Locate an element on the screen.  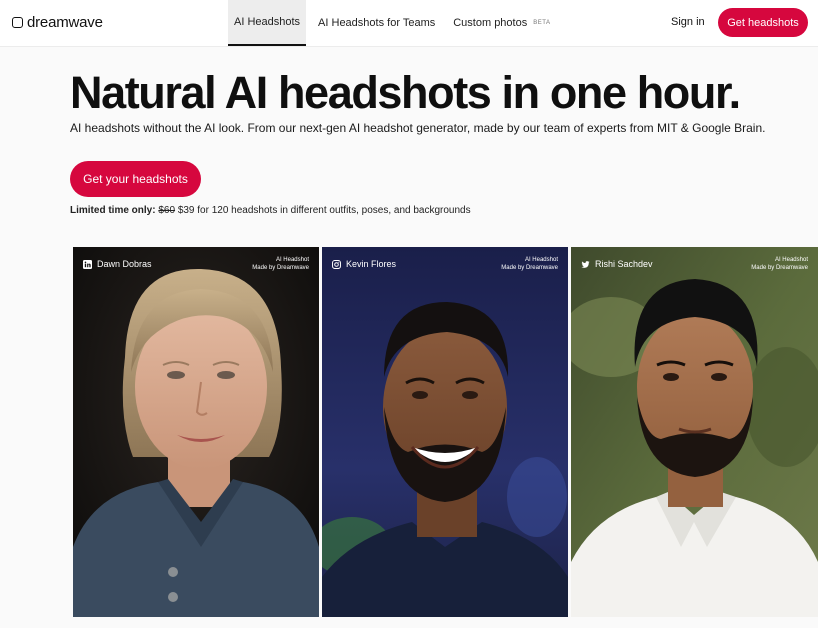
brand-name: dreamwave is located at coordinates (65, 22).